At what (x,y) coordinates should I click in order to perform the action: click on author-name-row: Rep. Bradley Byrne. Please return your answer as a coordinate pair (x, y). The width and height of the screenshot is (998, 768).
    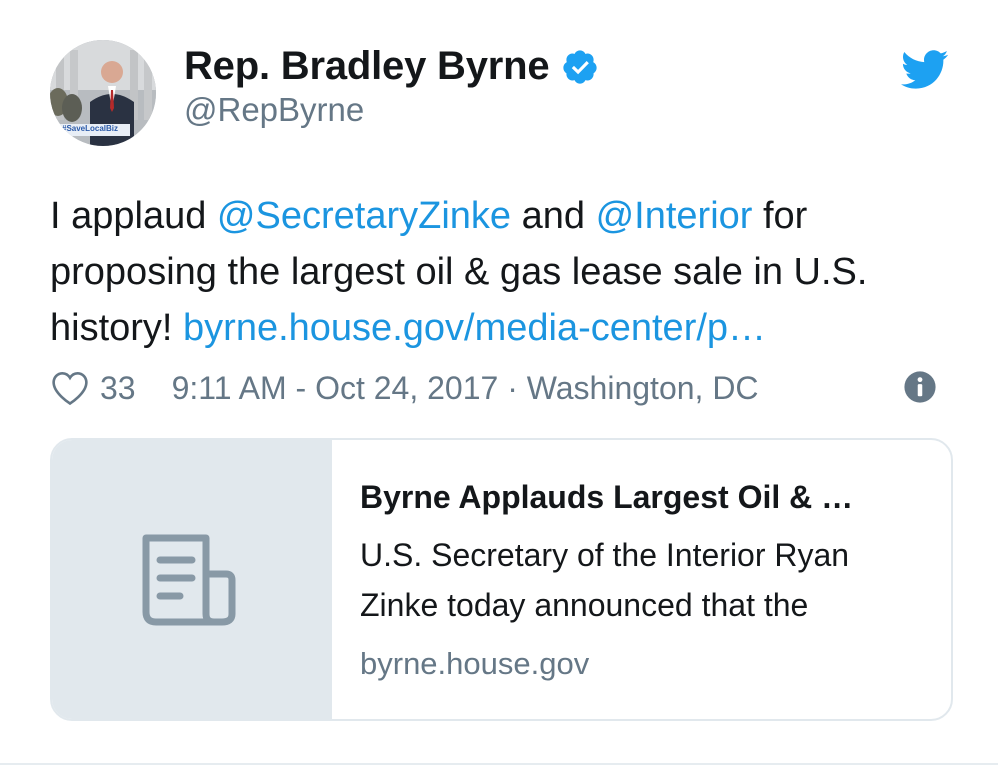
    Looking at the image, I should click on (391, 66).